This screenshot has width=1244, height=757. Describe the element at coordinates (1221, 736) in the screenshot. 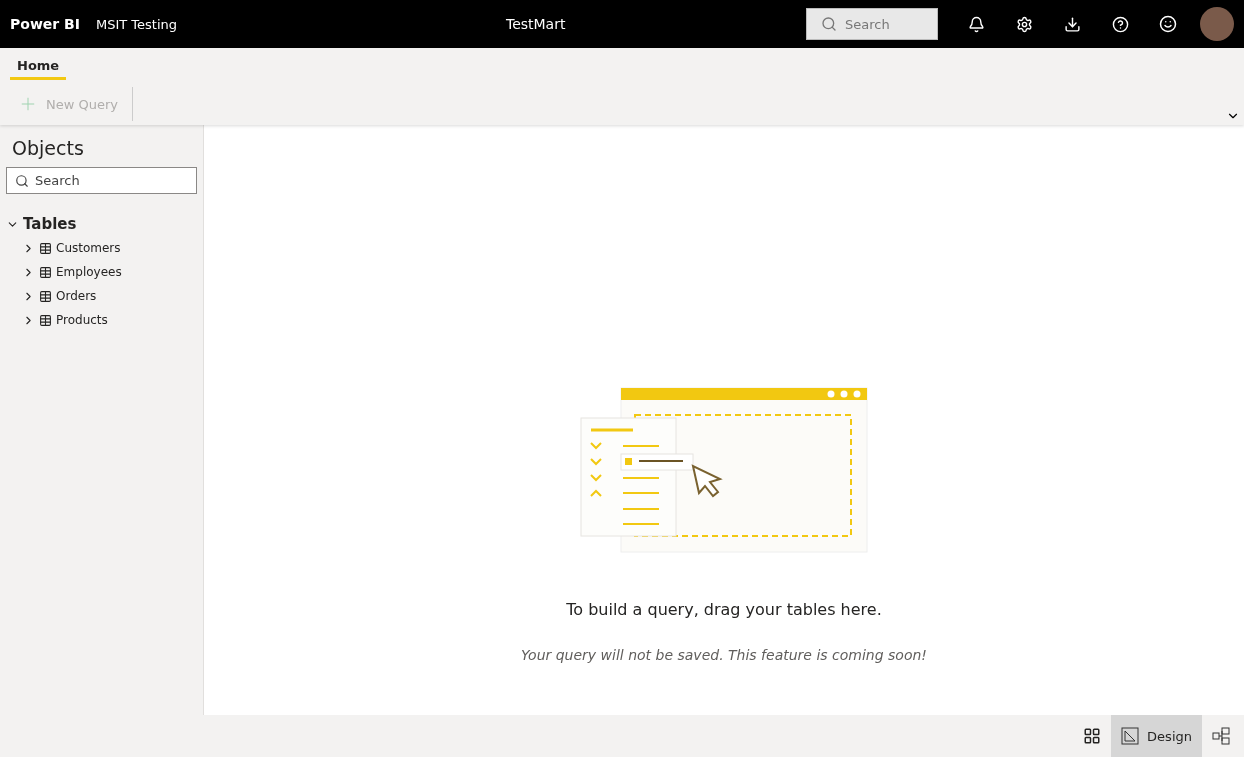

I see `model-diagram-icon` at that location.